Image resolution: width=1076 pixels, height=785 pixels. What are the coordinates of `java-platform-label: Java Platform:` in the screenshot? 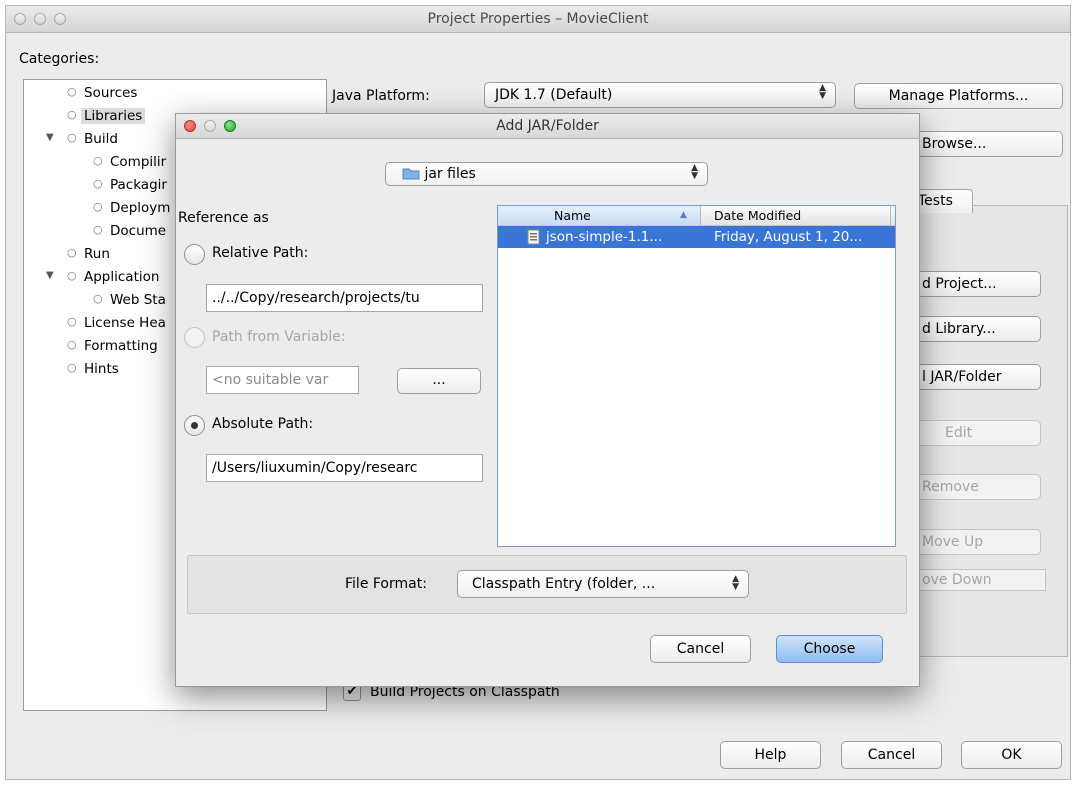 It's located at (381, 96).